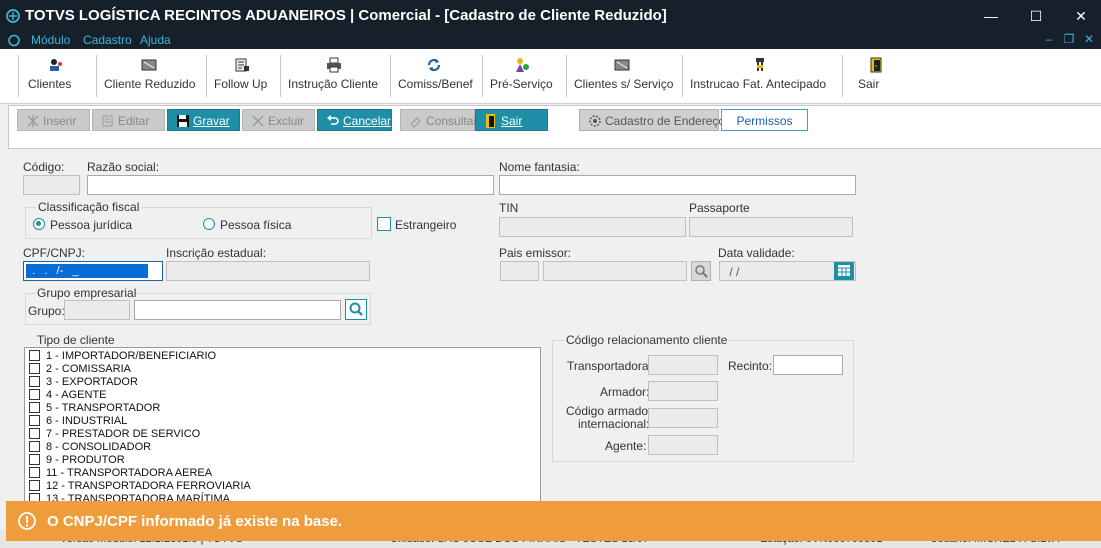  I want to click on toolbar-instrucao-fat-antecipado-button: Instrucao Fat. Antecipado, so click(760, 76).